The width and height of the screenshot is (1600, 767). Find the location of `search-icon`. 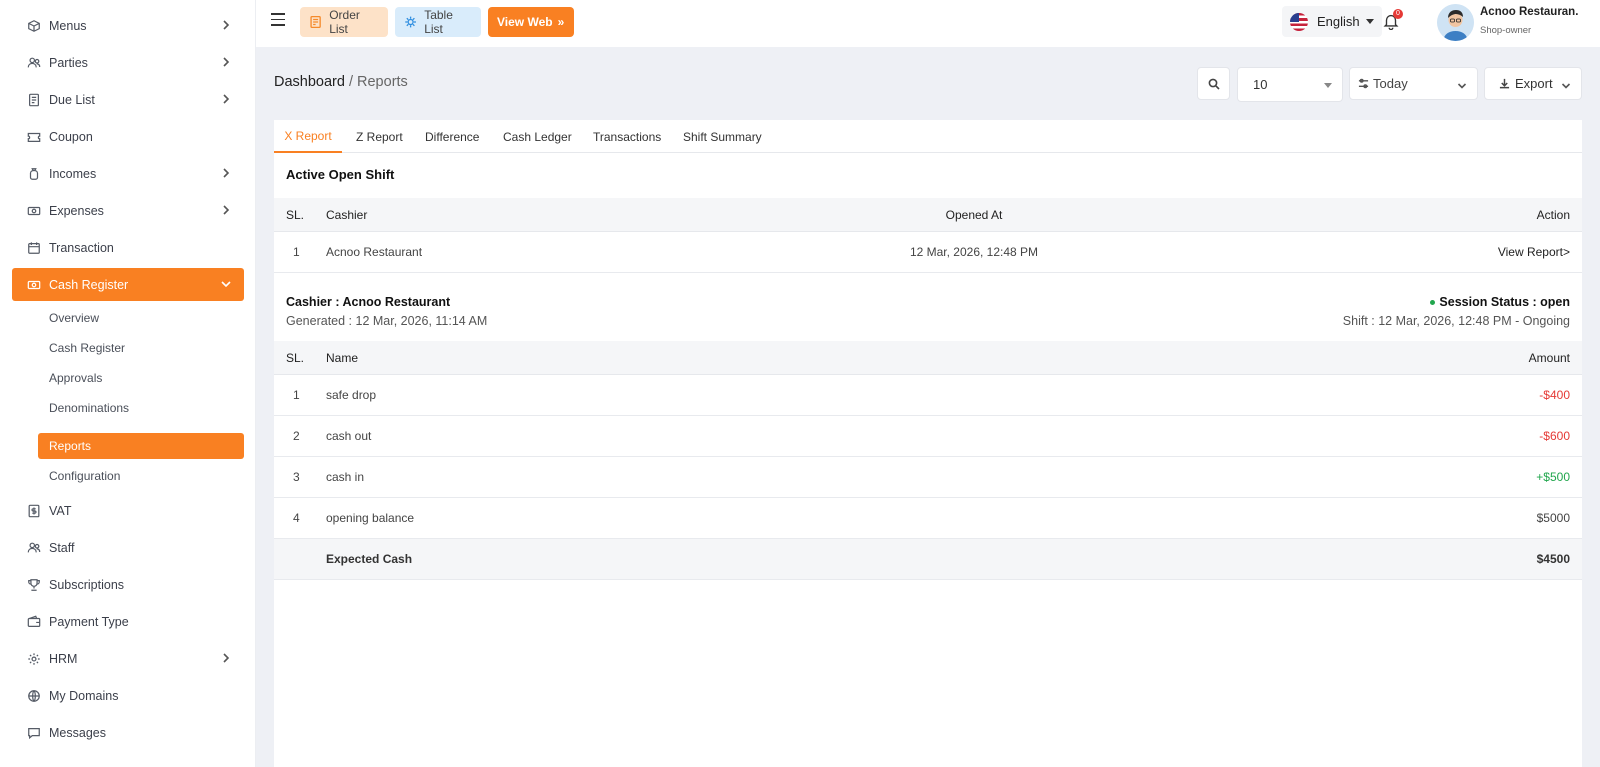

search-icon is located at coordinates (1214, 84).